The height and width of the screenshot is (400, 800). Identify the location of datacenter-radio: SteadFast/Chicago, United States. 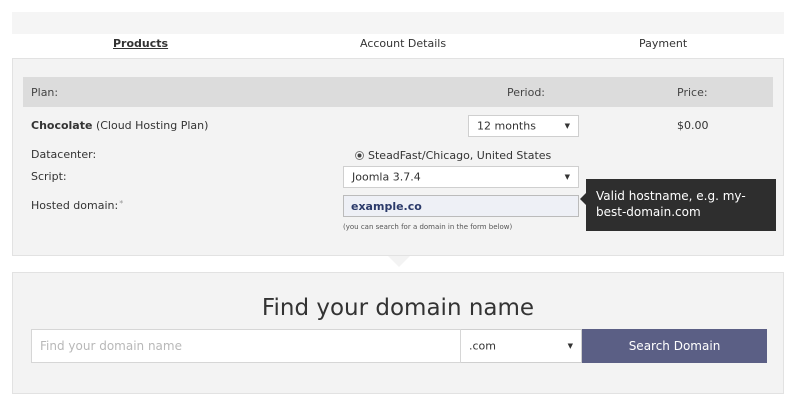
(453, 155).